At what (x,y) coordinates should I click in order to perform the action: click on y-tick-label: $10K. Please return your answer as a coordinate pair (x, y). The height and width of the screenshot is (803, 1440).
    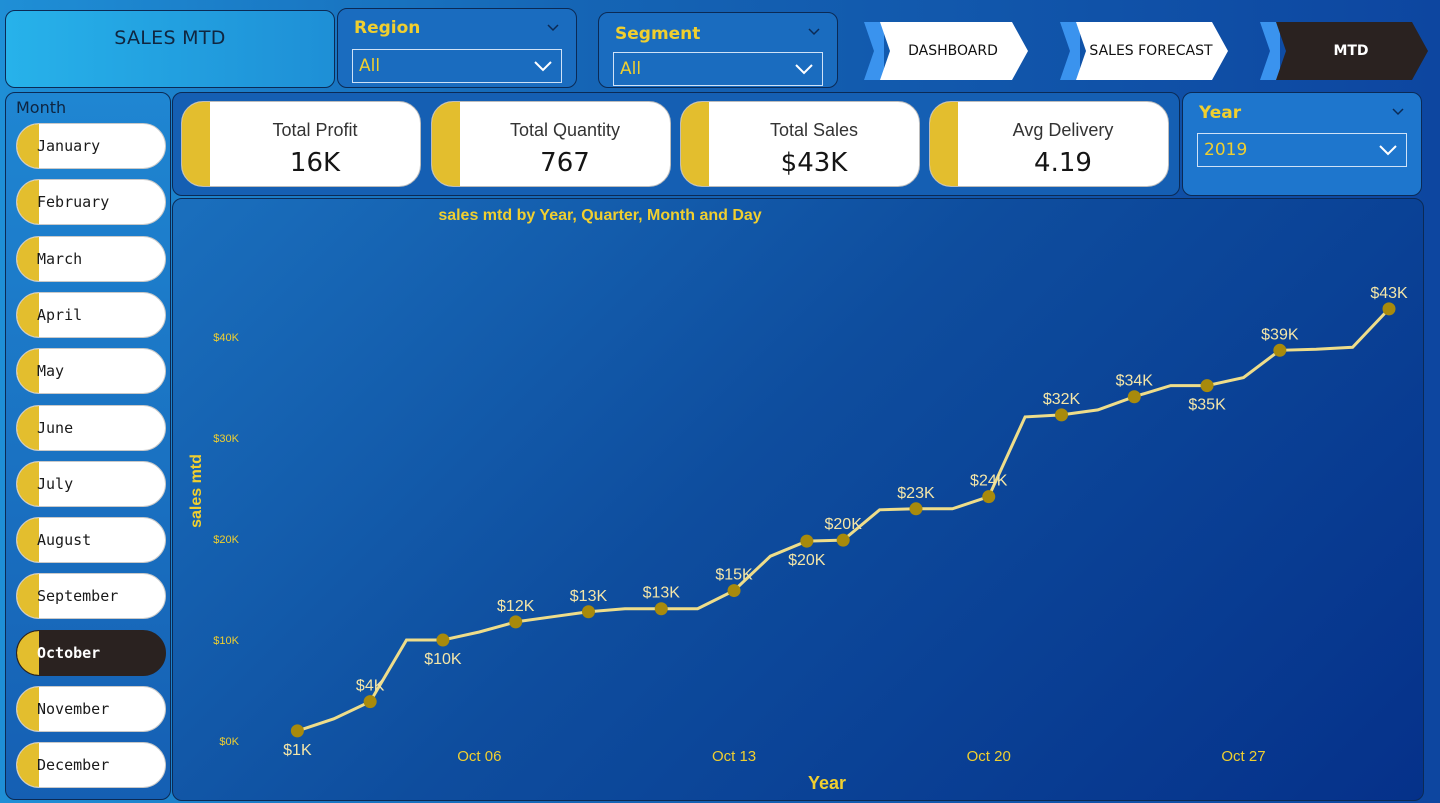
    Looking at the image, I should click on (226, 641).